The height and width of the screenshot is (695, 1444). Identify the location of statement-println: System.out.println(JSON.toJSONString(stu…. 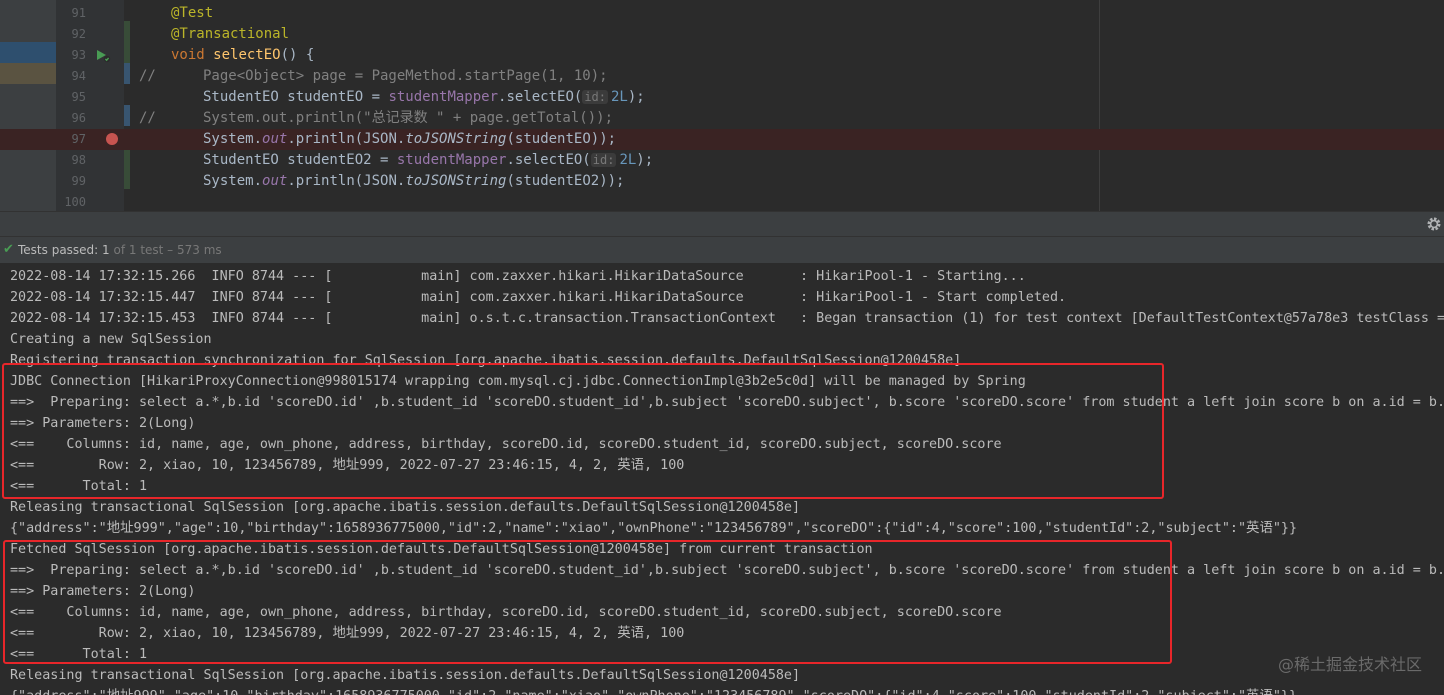
(410, 139).